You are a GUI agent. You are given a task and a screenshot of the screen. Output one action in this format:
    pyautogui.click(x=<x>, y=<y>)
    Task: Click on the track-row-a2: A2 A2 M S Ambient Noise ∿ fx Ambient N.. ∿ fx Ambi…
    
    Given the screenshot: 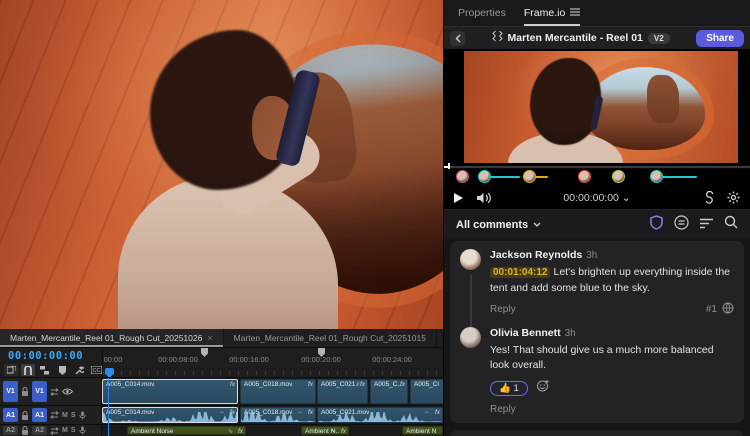 What is the action you would take?
    pyautogui.click(x=221, y=430)
    